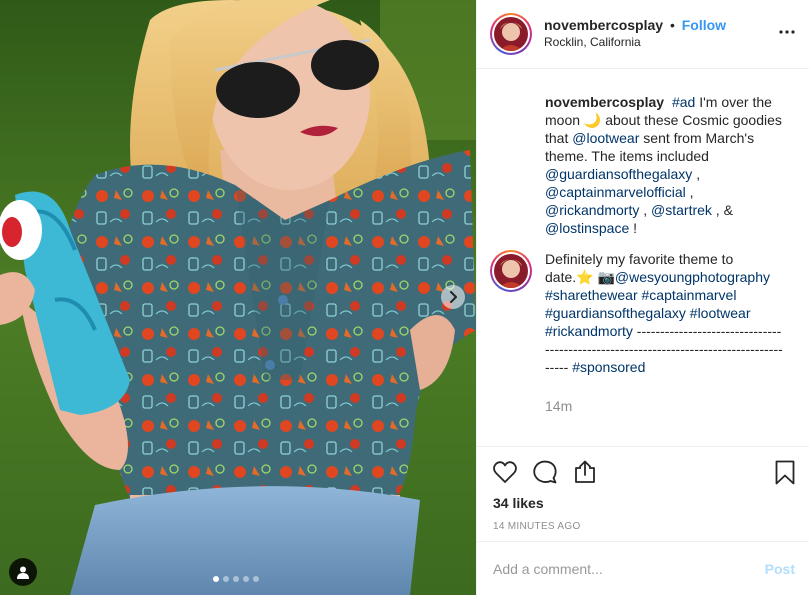  What do you see at coordinates (722, 210) in the screenshot?
I see `comment-text-fragment: , &` at bounding box center [722, 210].